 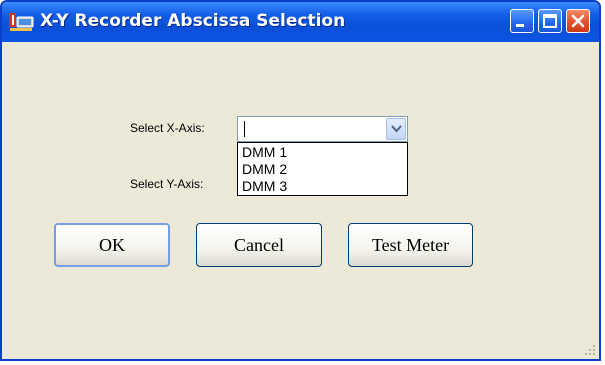 I want to click on test-meter-button: Test Meter, so click(x=410, y=245).